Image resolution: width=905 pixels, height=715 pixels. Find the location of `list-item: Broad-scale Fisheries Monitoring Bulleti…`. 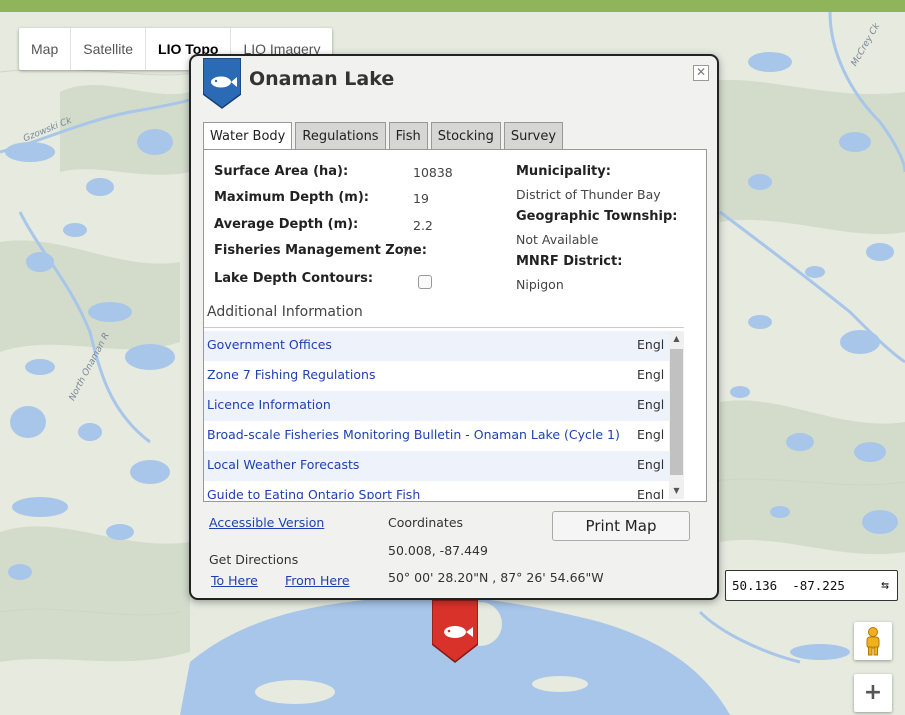

list-item: Broad-scale Fisheries Monitoring Bulleti… is located at coordinates (436, 436).